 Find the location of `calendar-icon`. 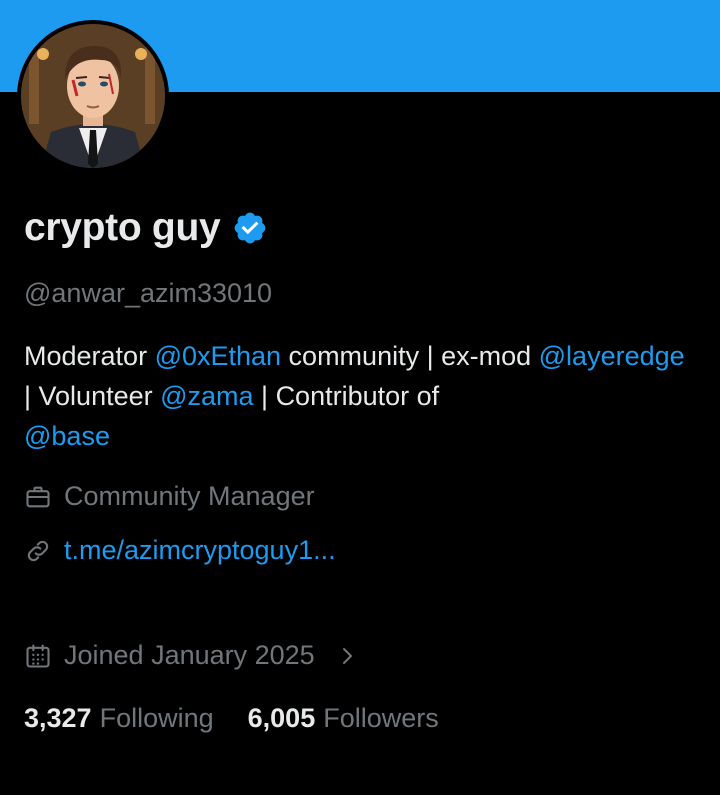

calendar-icon is located at coordinates (38, 655).